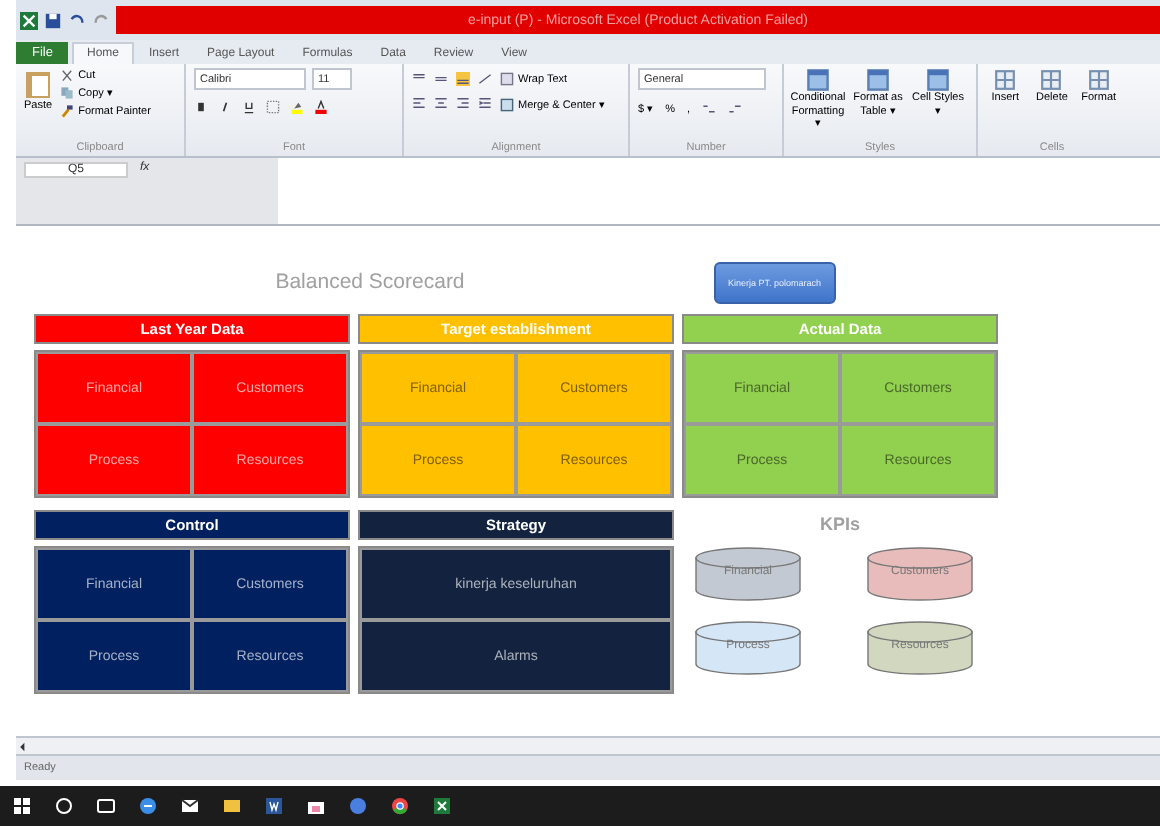 The image size is (1160, 826). Describe the element at coordinates (400, 806) in the screenshot. I see `chrome-icon` at that location.